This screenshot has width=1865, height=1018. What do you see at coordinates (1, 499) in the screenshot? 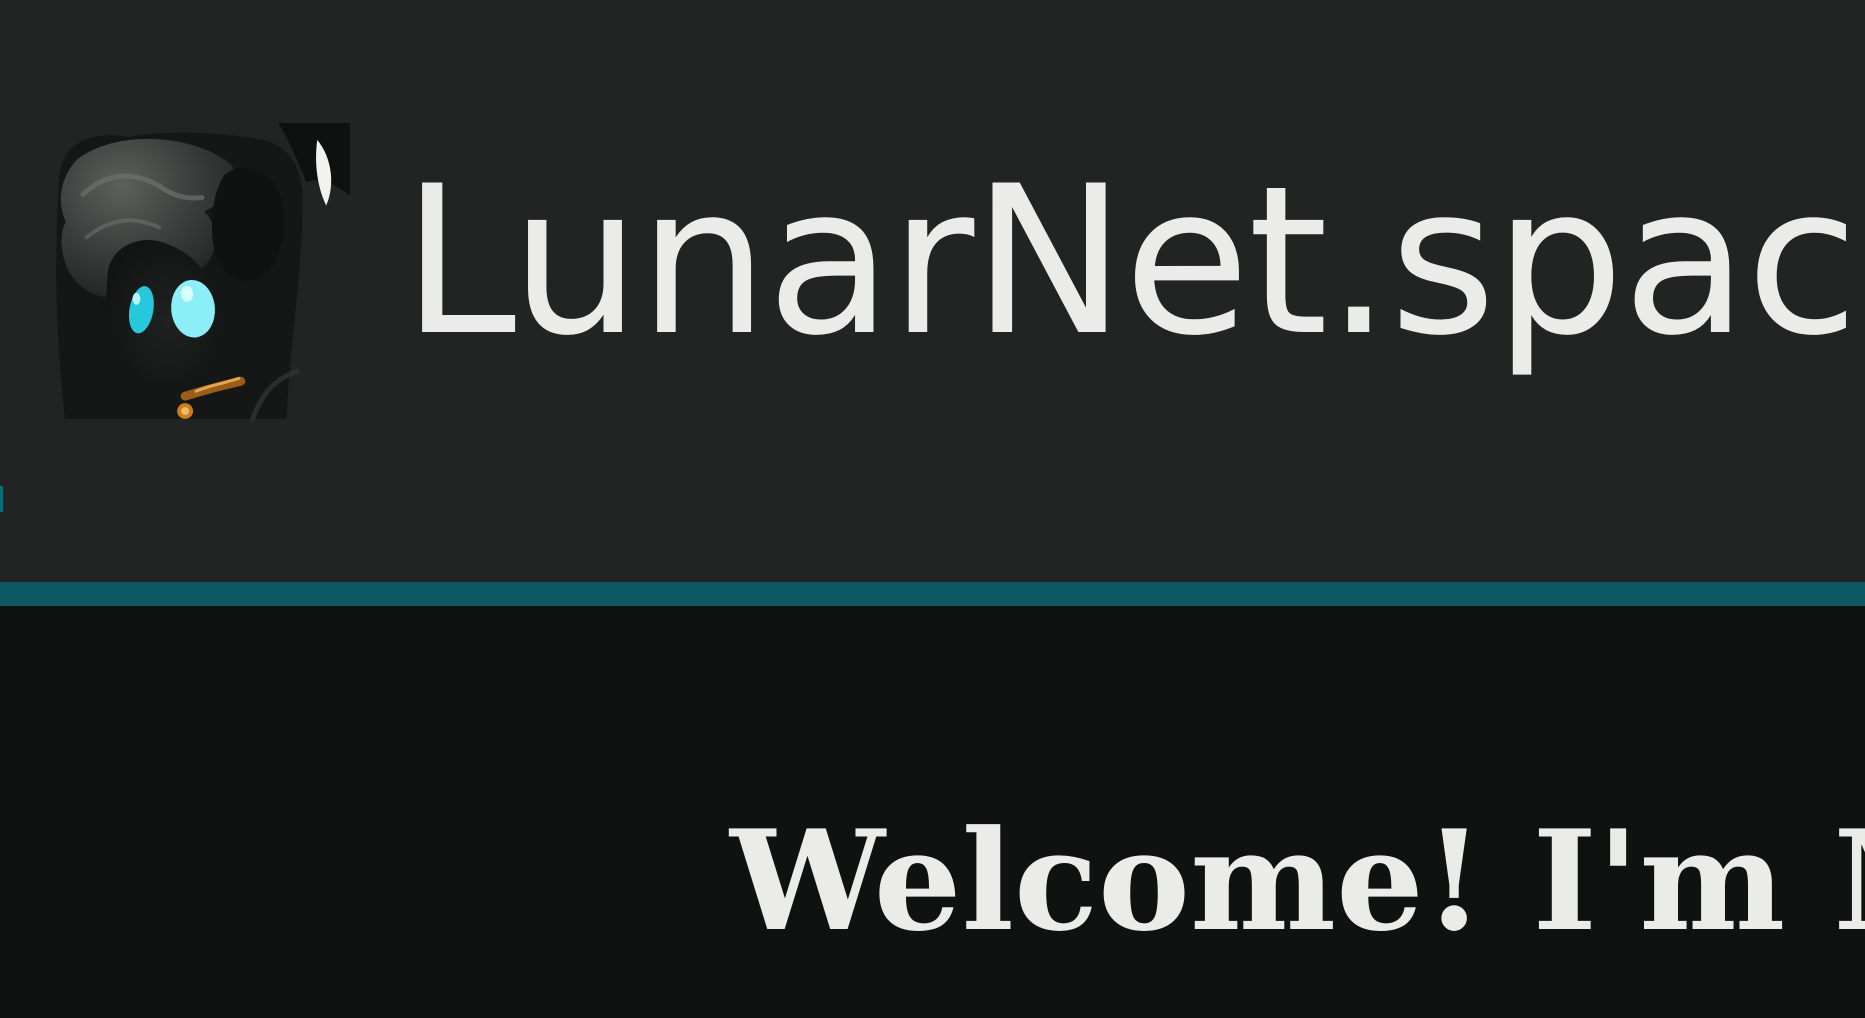
I see `left-edge-indicator` at bounding box center [1, 499].